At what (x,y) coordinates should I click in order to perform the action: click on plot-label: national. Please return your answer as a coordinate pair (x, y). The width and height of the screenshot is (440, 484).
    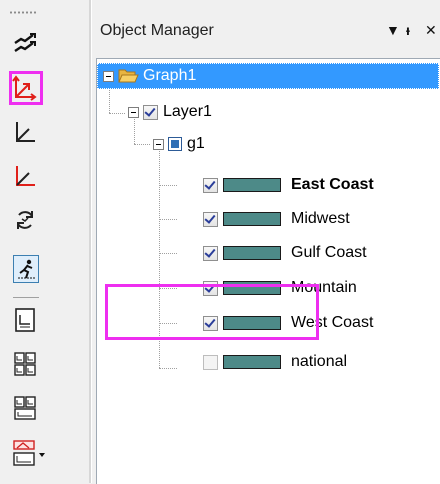
    Looking at the image, I should click on (319, 361).